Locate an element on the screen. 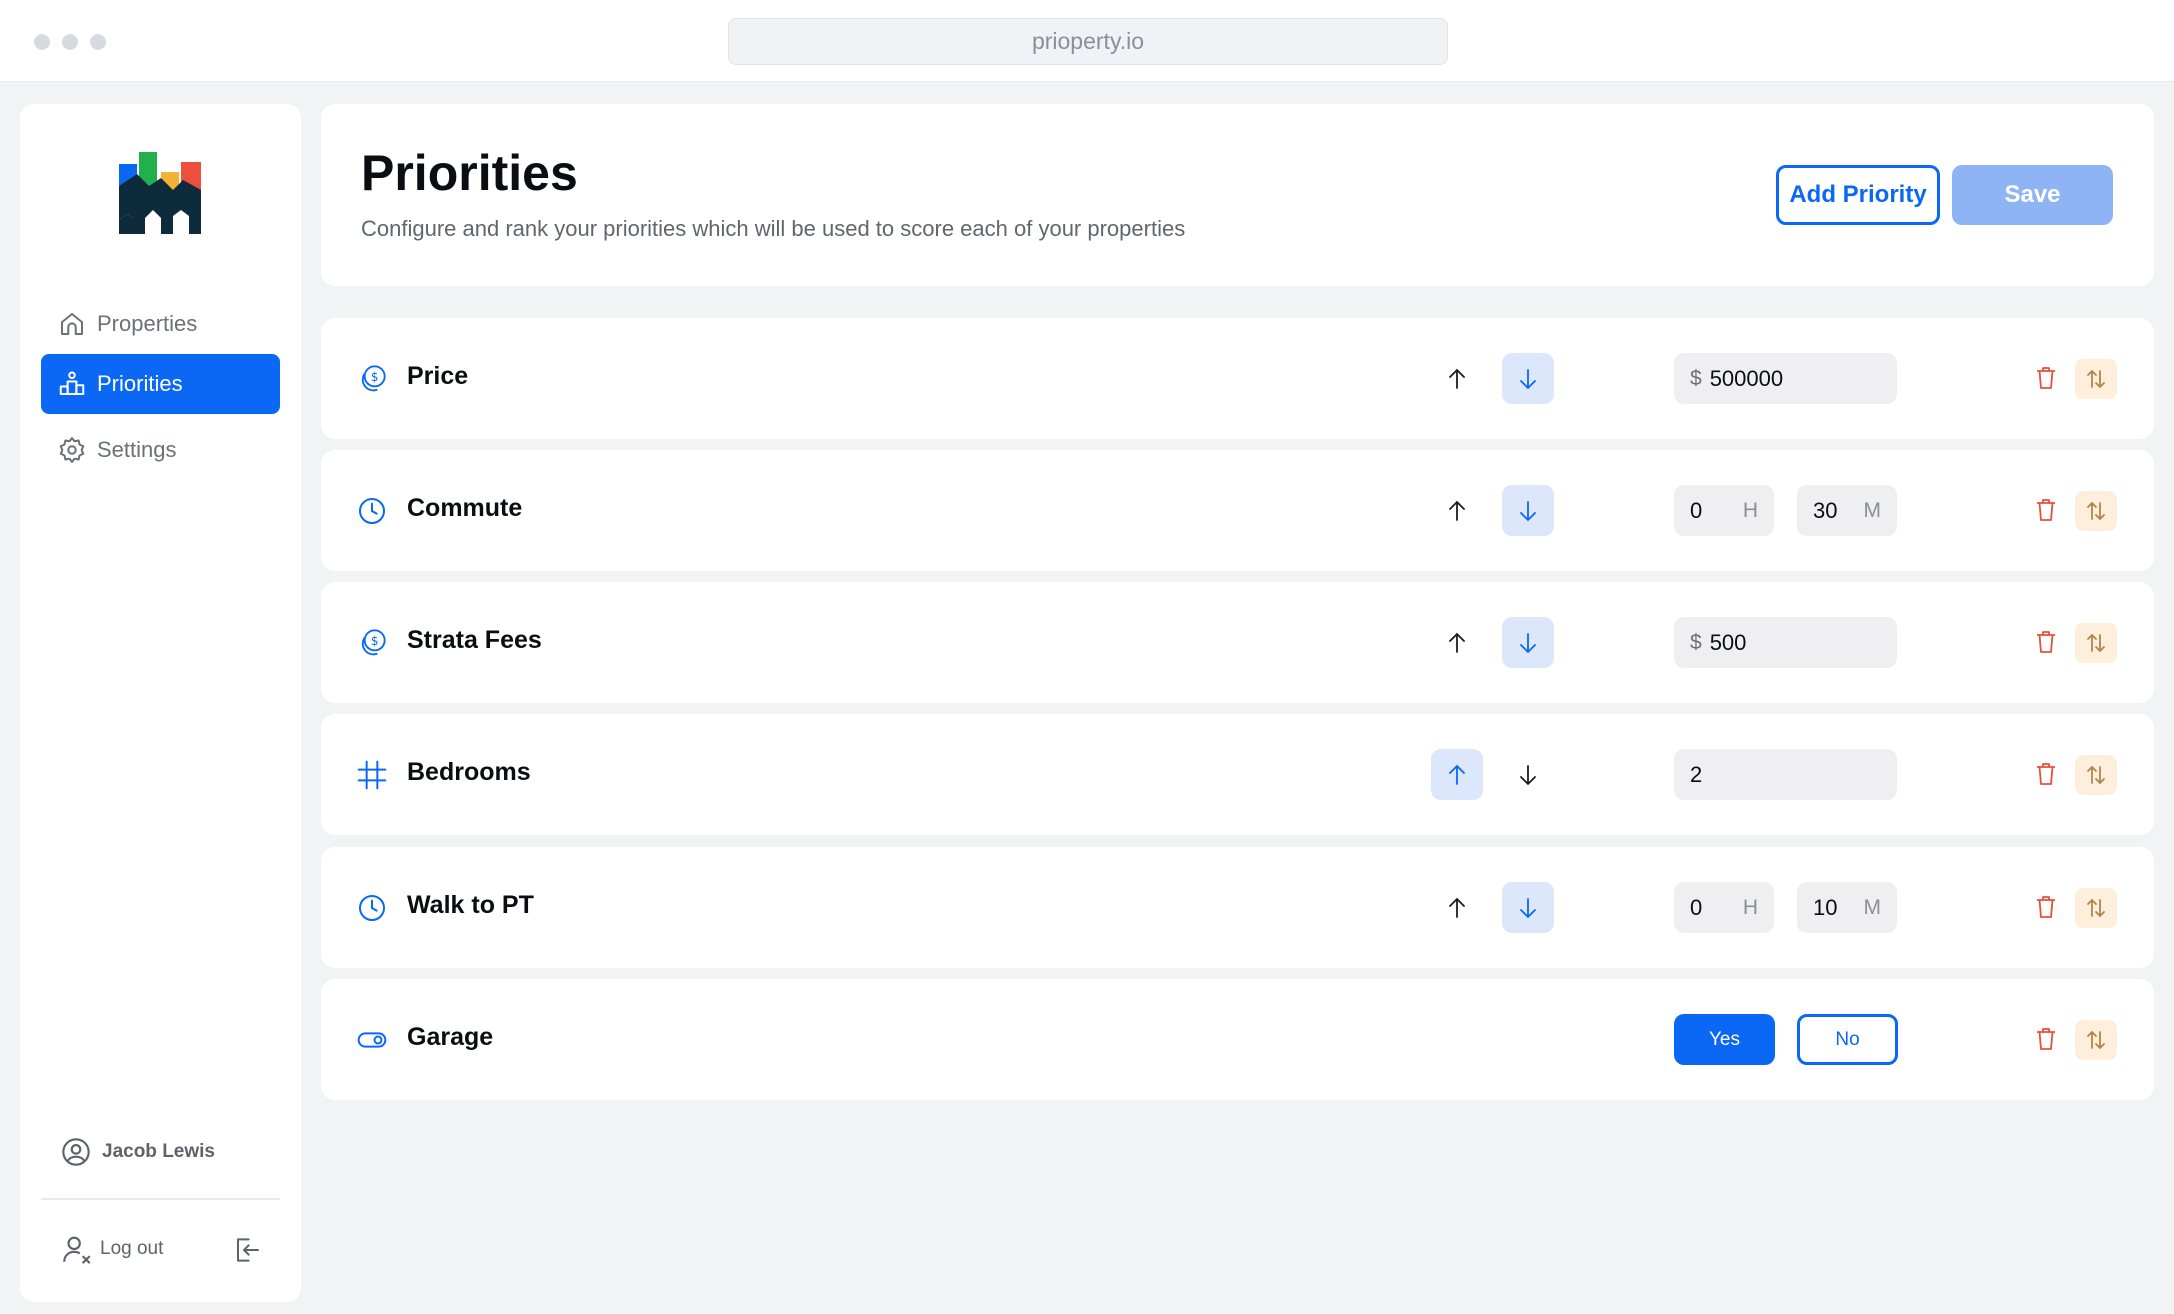 The image size is (2174, 1314). priority-row-bedrooms: Bedrooms 2 is located at coordinates (1237, 774).